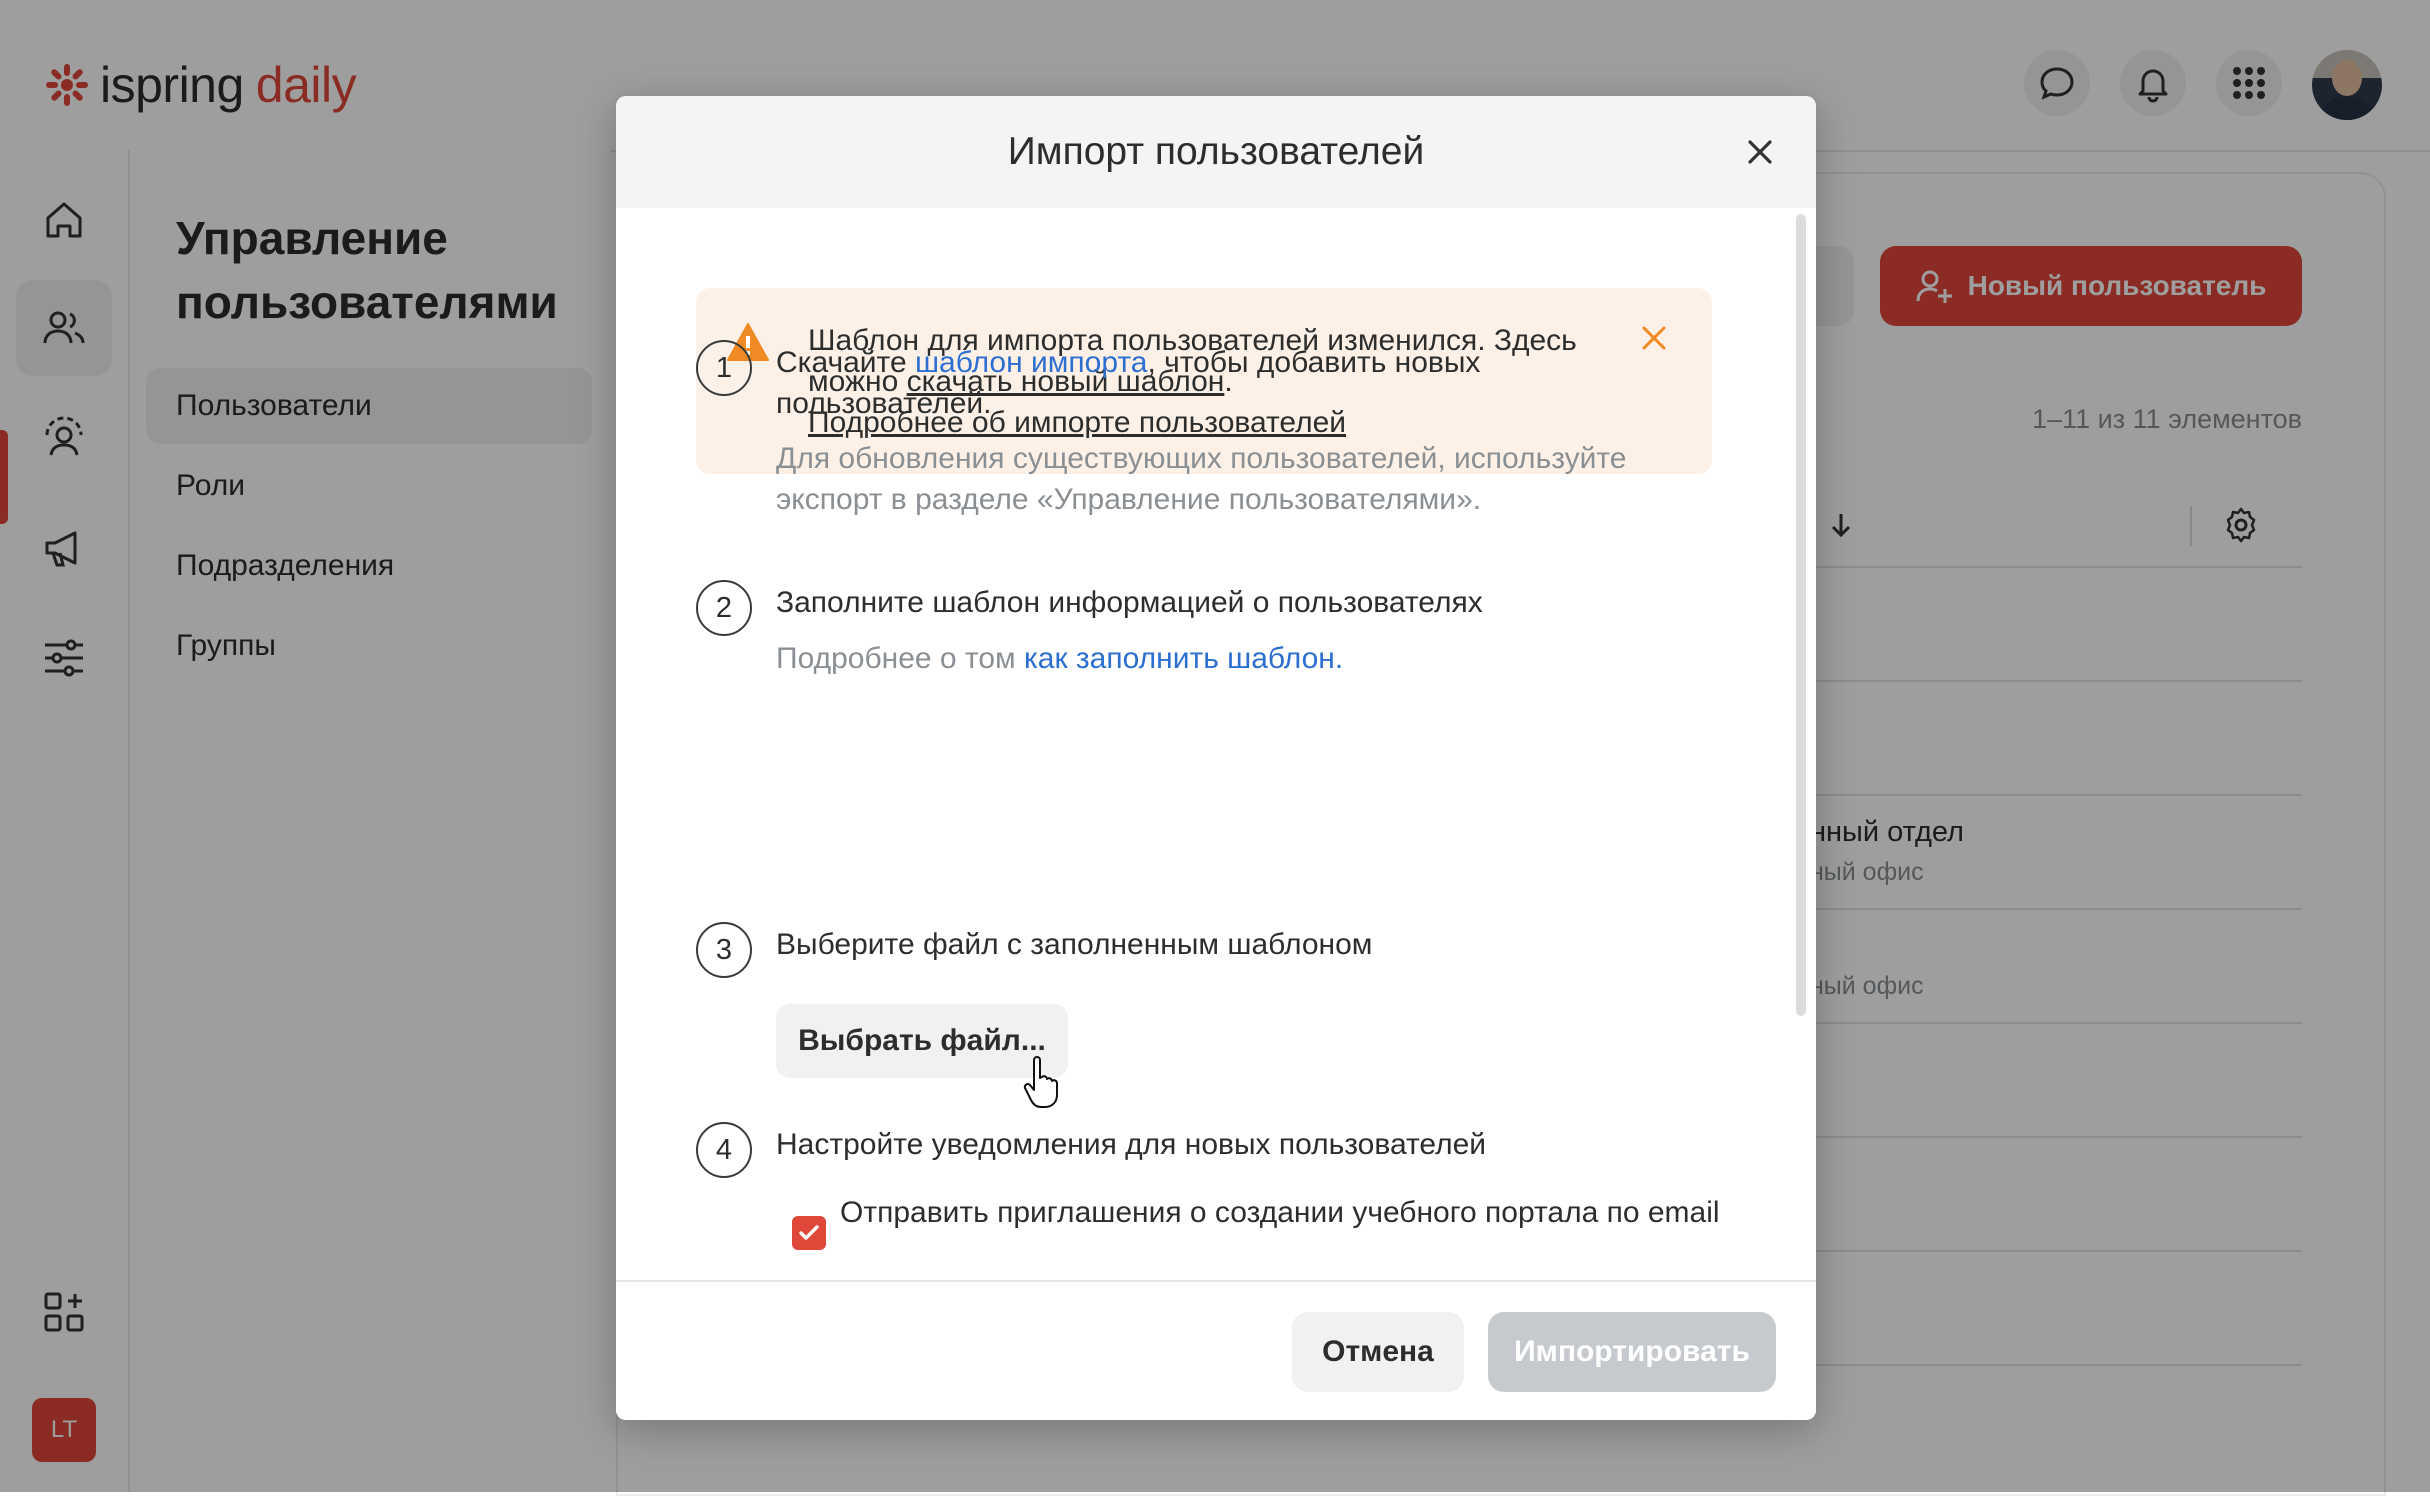 The height and width of the screenshot is (1496, 2430). Describe the element at coordinates (724, 1150) in the screenshot. I see `step-number: 4` at that location.